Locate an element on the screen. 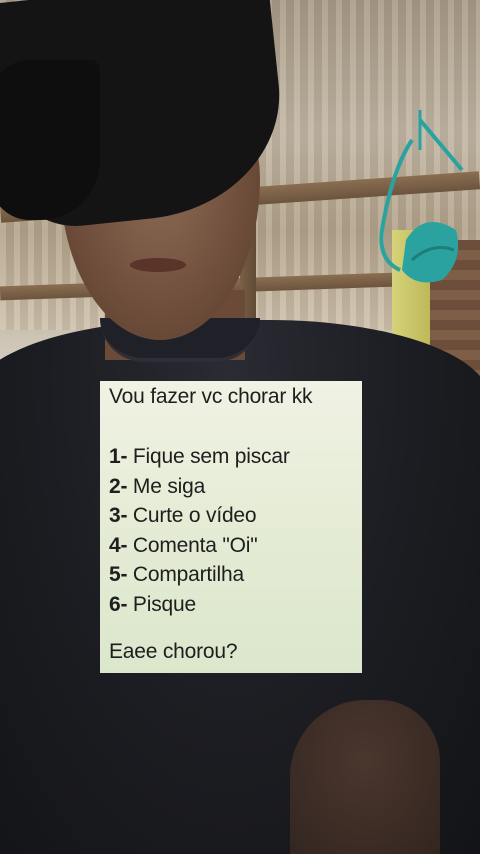 This screenshot has width=480, height=854. step-text: Fique sem piscar is located at coordinates (211, 456).